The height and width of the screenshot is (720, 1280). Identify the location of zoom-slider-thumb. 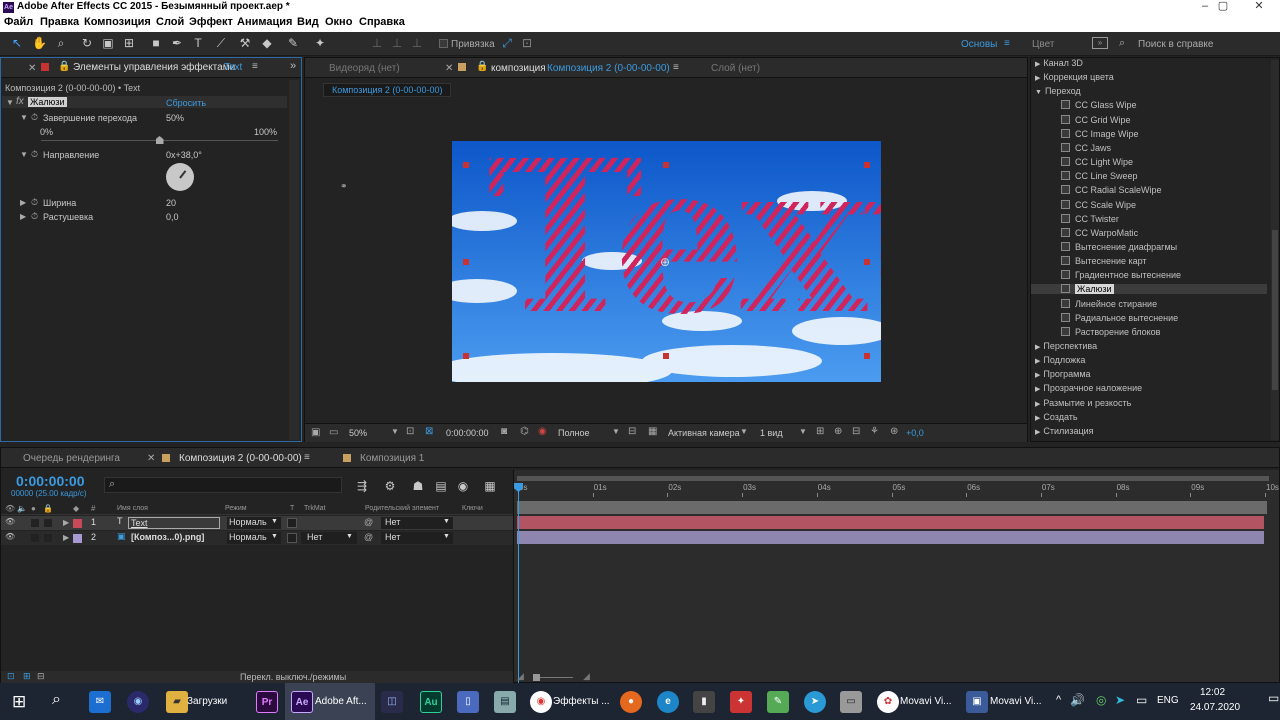
(536, 677).